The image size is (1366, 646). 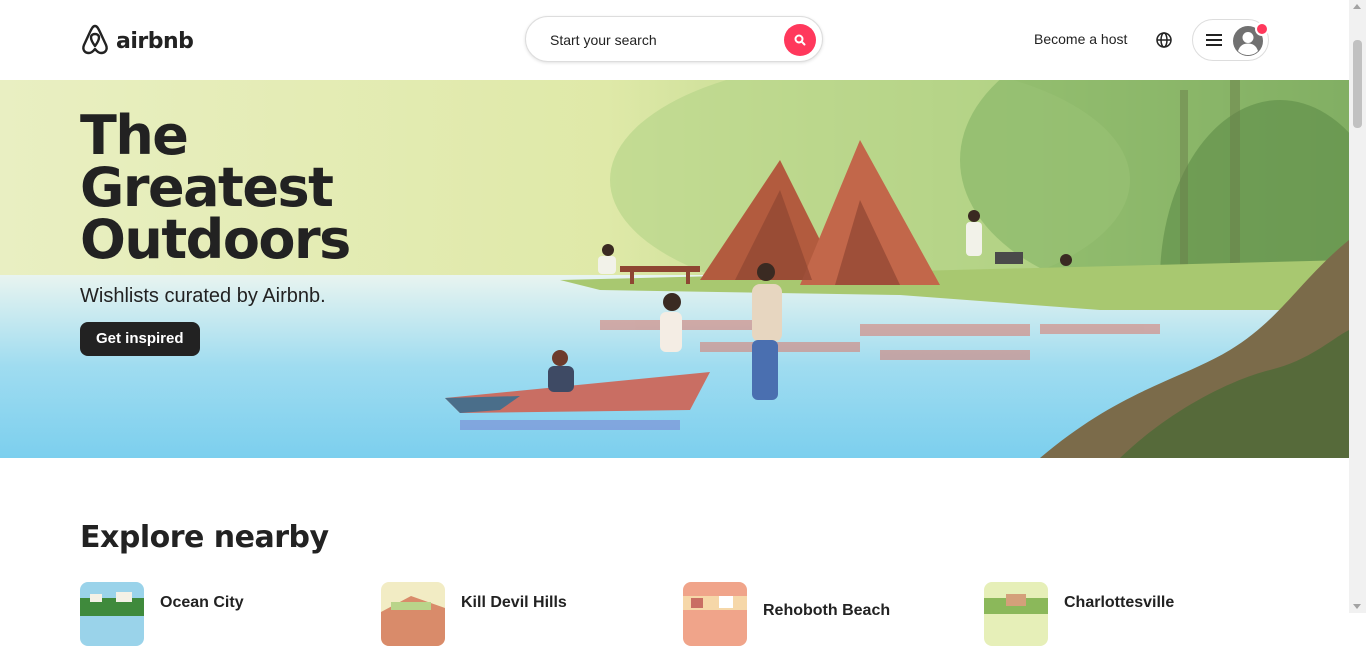 What do you see at coordinates (514, 602) in the screenshot?
I see `place-name: Kill Devil Hills` at bounding box center [514, 602].